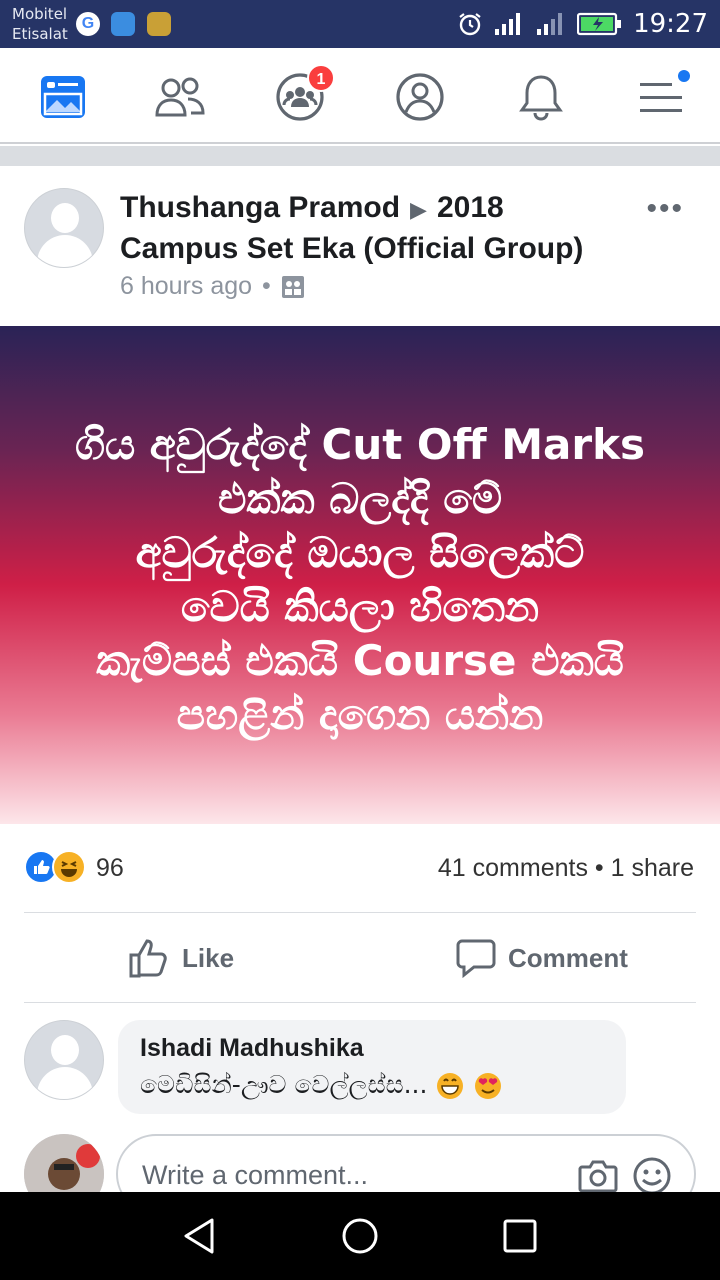  I want to click on back-icon, so click(200, 1236).